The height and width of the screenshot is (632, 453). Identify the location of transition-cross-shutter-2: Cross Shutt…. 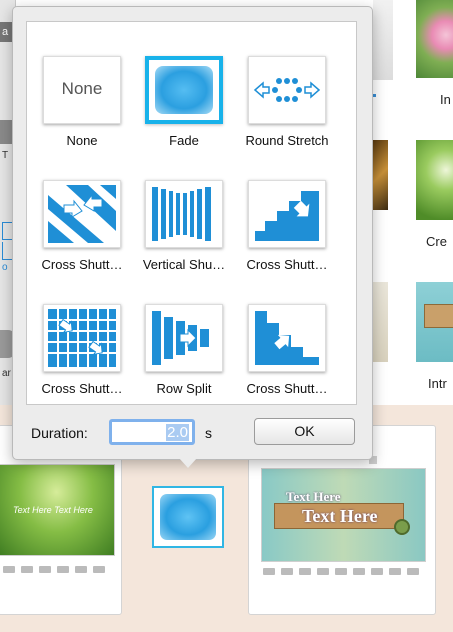
(287, 211).